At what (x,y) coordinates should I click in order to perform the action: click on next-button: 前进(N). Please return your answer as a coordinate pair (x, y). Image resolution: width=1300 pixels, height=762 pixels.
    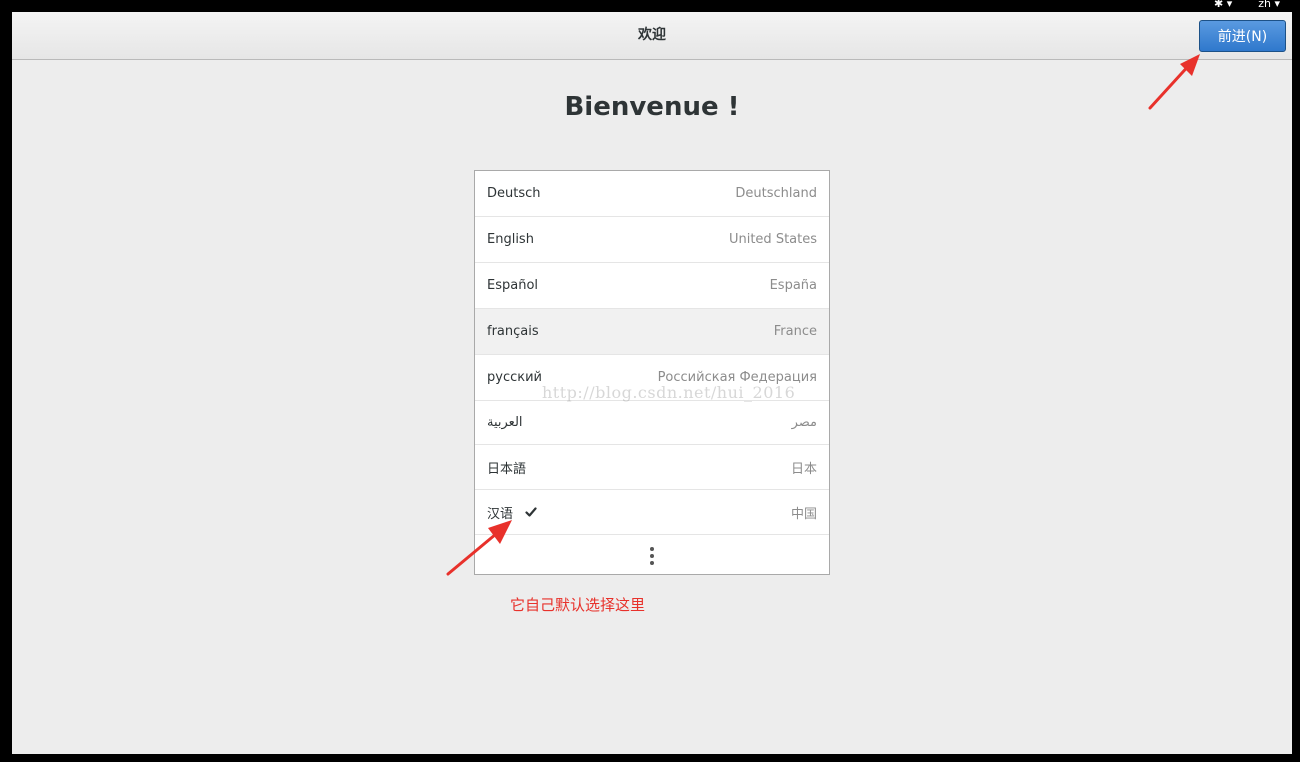
    Looking at the image, I should click on (1242, 36).